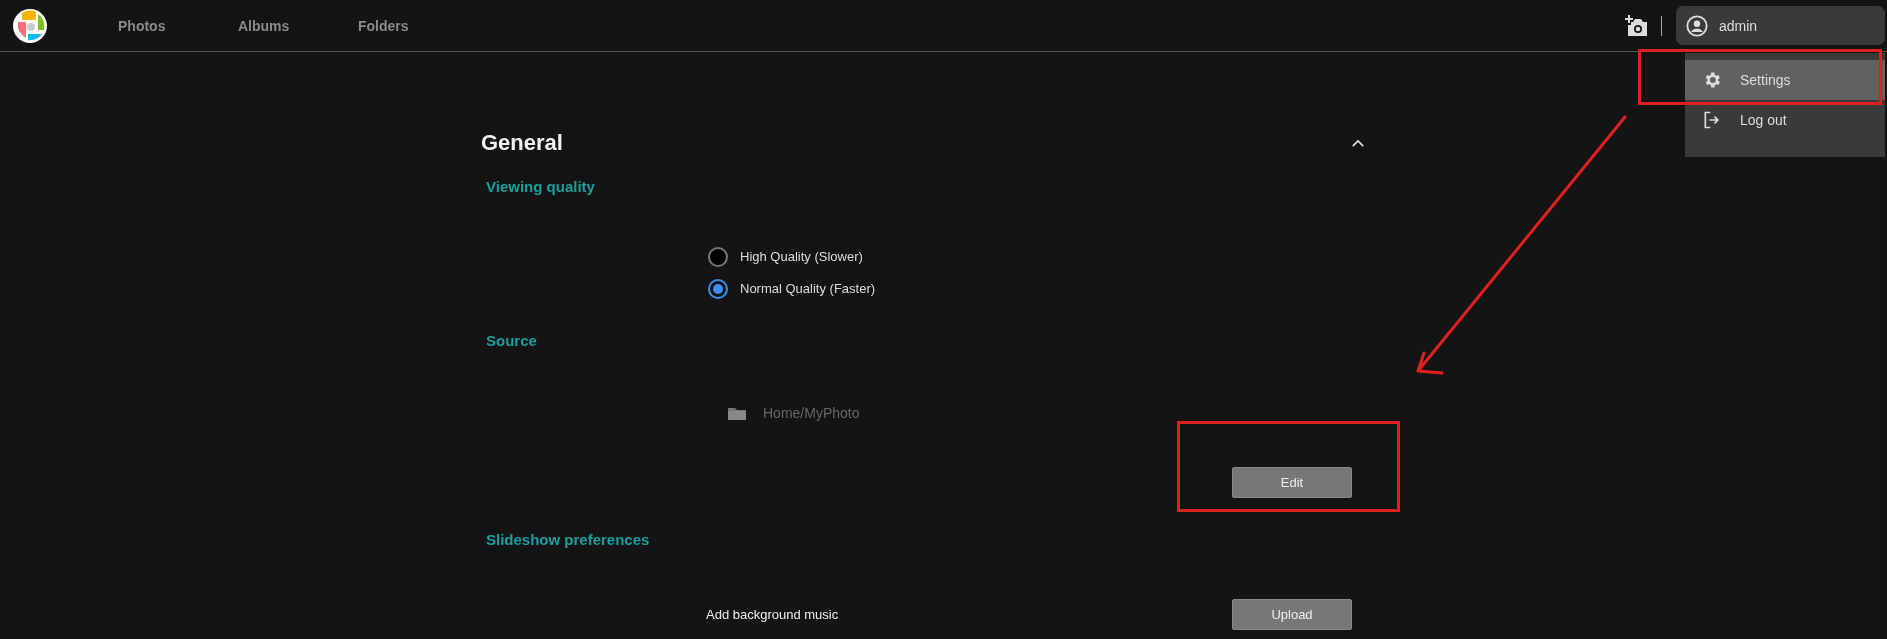 The width and height of the screenshot is (1887, 639). I want to click on folder-path: Home/MyPhoto, so click(811, 413).